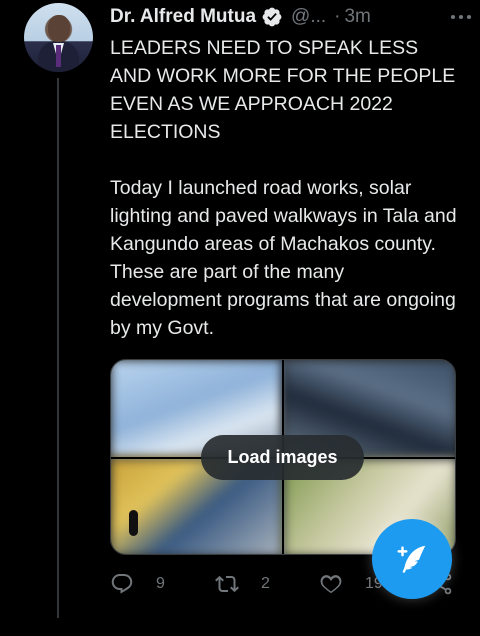 This screenshot has width=480, height=636. What do you see at coordinates (272, 17) in the screenshot?
I see `verified-badge-icon` at bounding box center [272, 17].